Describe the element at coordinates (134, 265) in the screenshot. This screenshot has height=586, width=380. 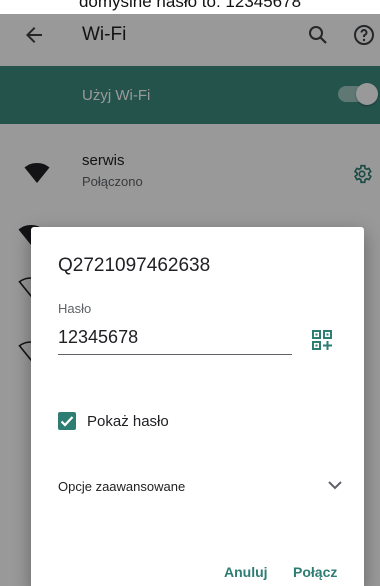
I see `dialog-title: Q2721097462638` at that location.